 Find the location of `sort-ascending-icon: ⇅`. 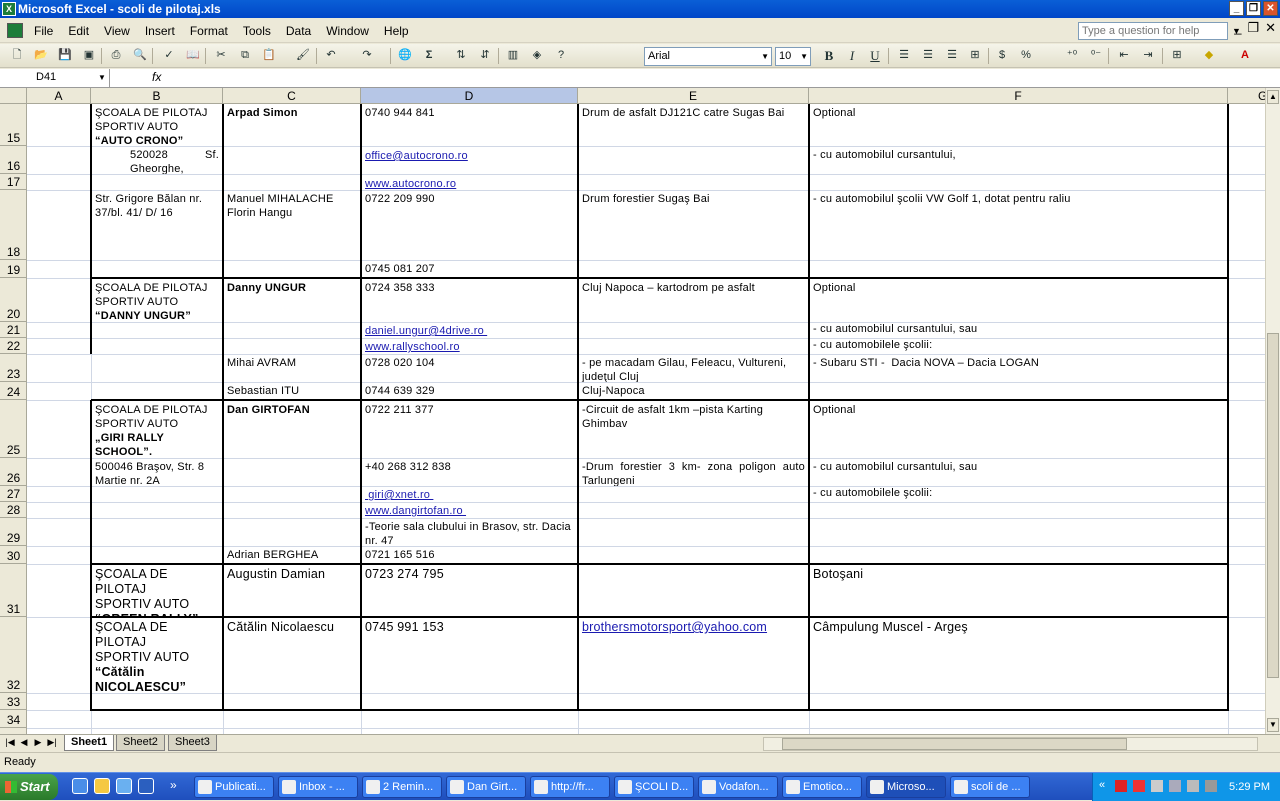

sort-ascending-icon: ⇅ is located at coordinates (461, 55).